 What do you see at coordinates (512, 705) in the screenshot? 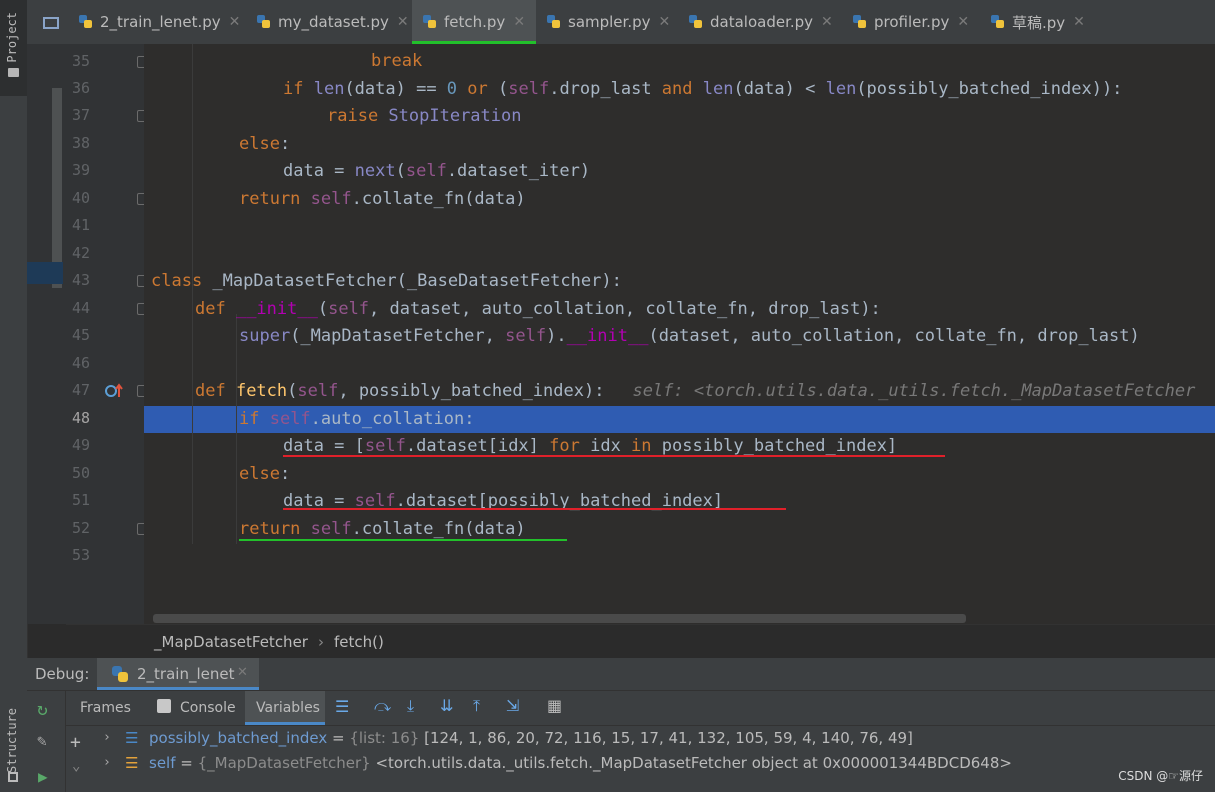
I see `run-to-cursor-icon: ⇲` at bounding box center [512, 705].